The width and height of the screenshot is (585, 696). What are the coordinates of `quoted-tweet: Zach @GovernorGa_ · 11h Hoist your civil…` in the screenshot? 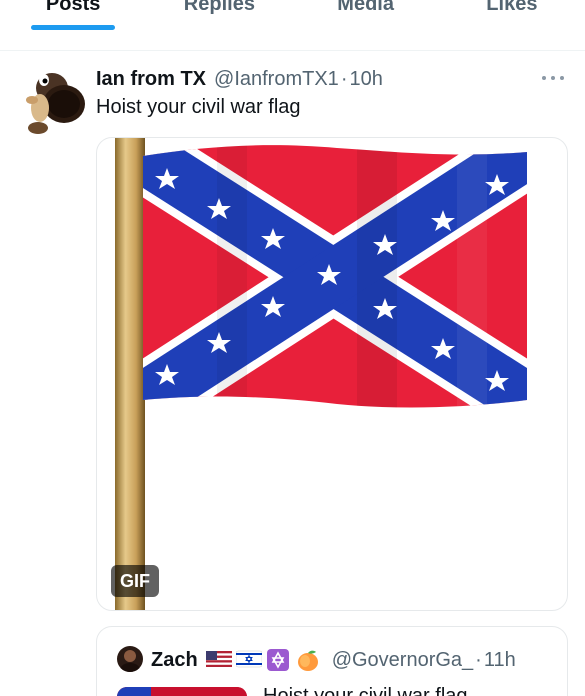 It's located at (332, 661).